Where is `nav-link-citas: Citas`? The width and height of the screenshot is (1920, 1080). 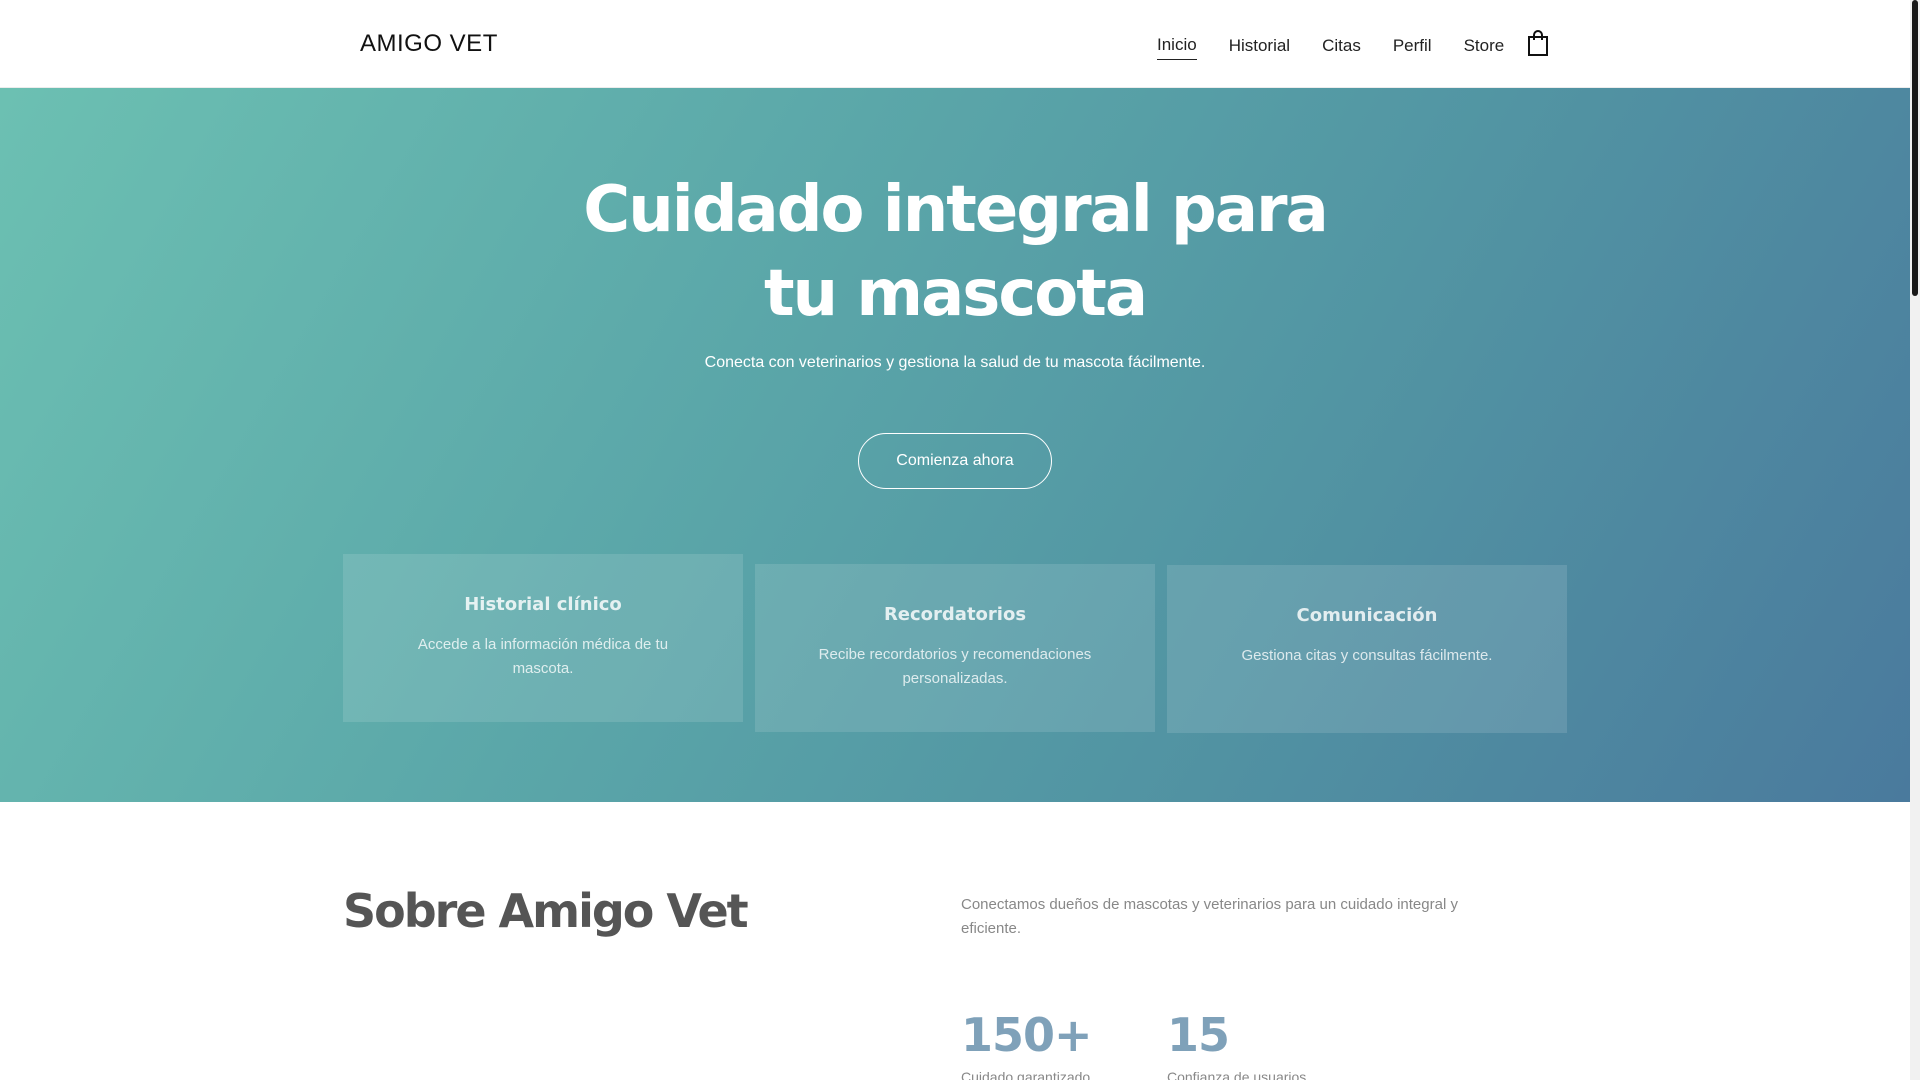 nav-link-citas: Citas is located at coordinates (1341, 47).